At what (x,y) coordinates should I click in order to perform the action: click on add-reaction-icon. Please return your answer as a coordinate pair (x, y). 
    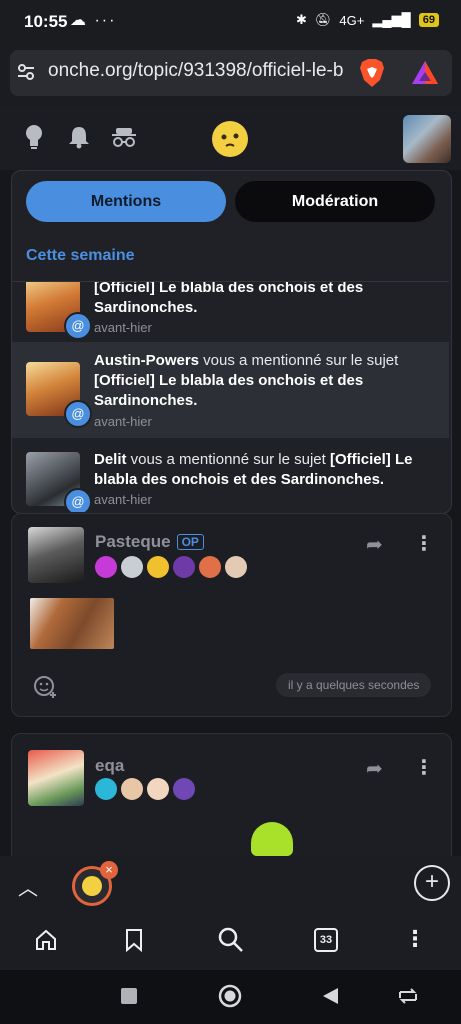
    Looking at the image, I should click on (45, 686).